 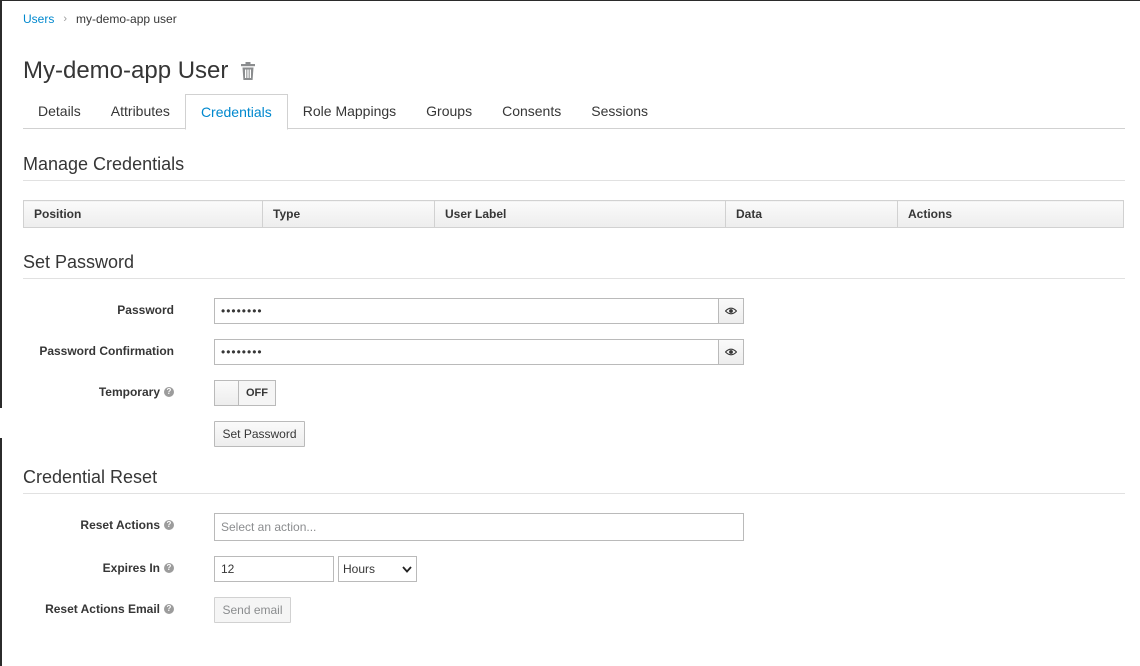 What do you see at coordinates (349, 111) in the screenshot?
I see `tab-role-mappings: Role Mappings` at bounding box center [349, 111].